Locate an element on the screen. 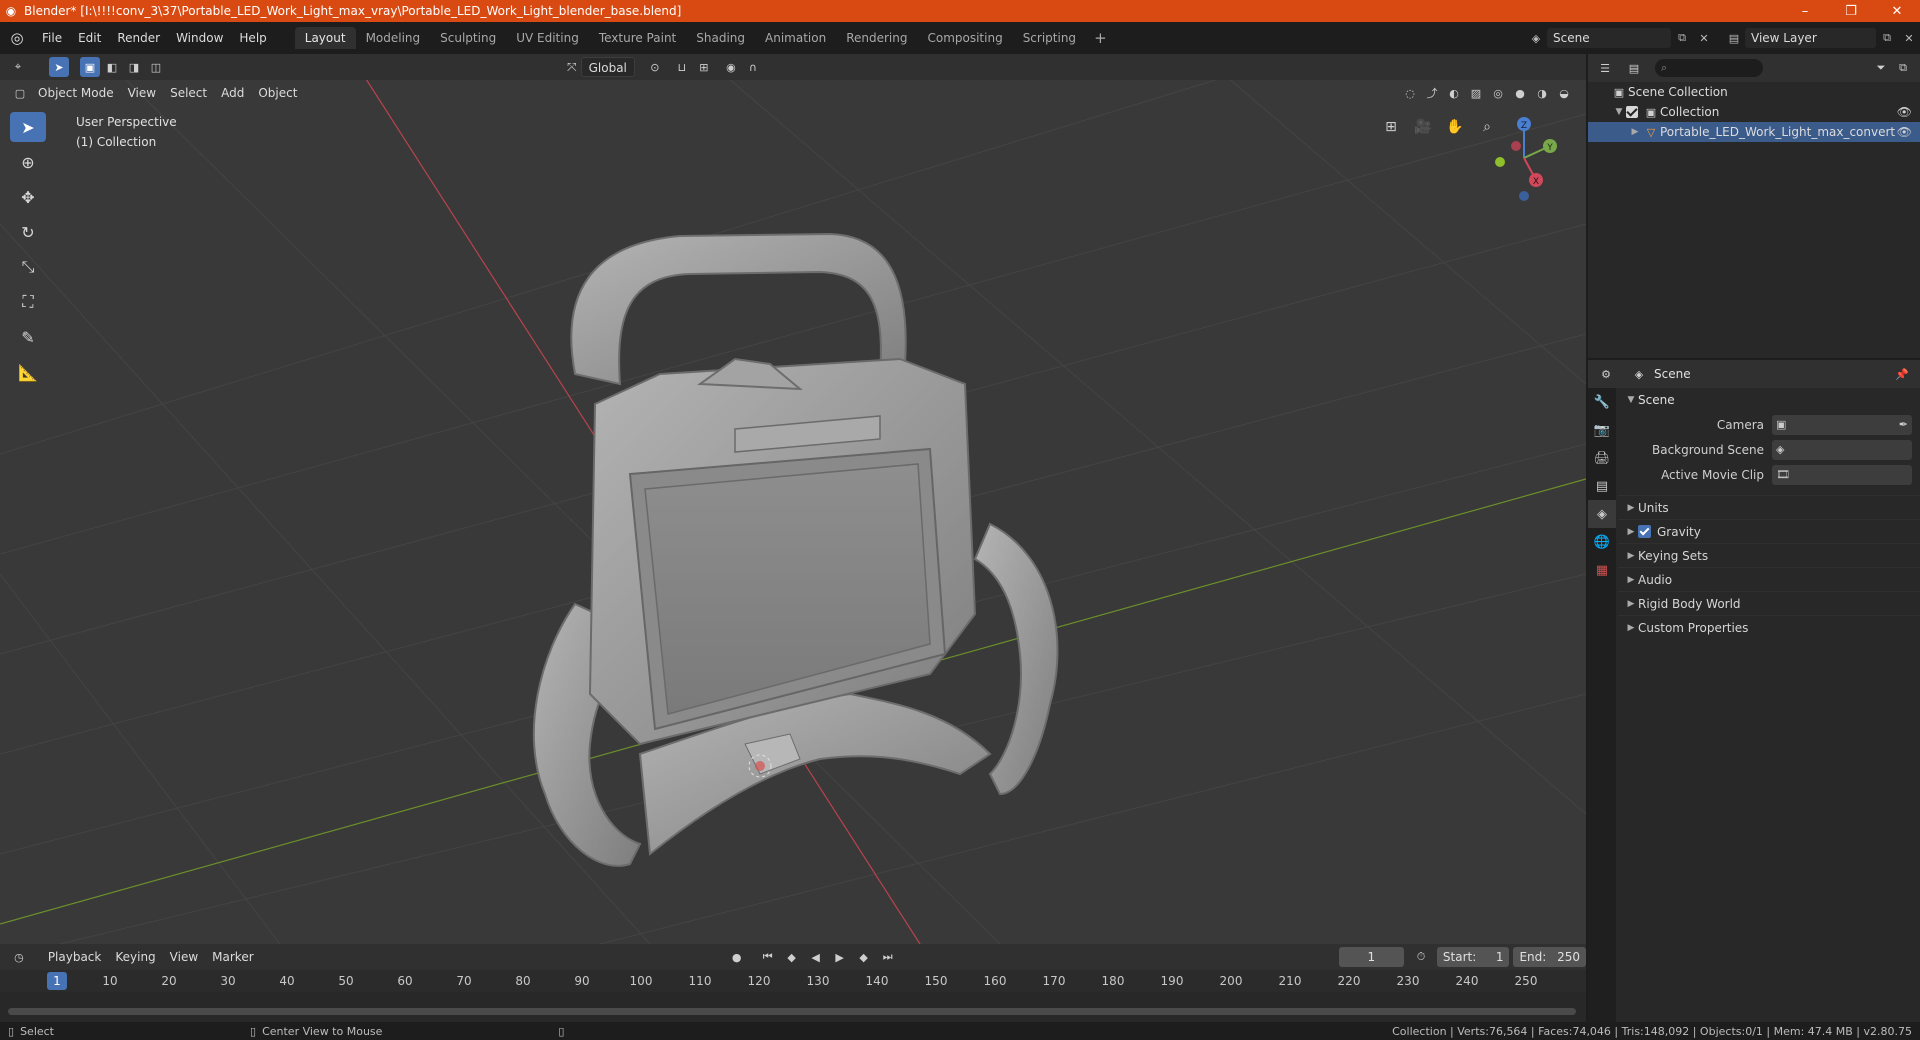  maximize-button: ❐ is located at coordinates (1851, 11).